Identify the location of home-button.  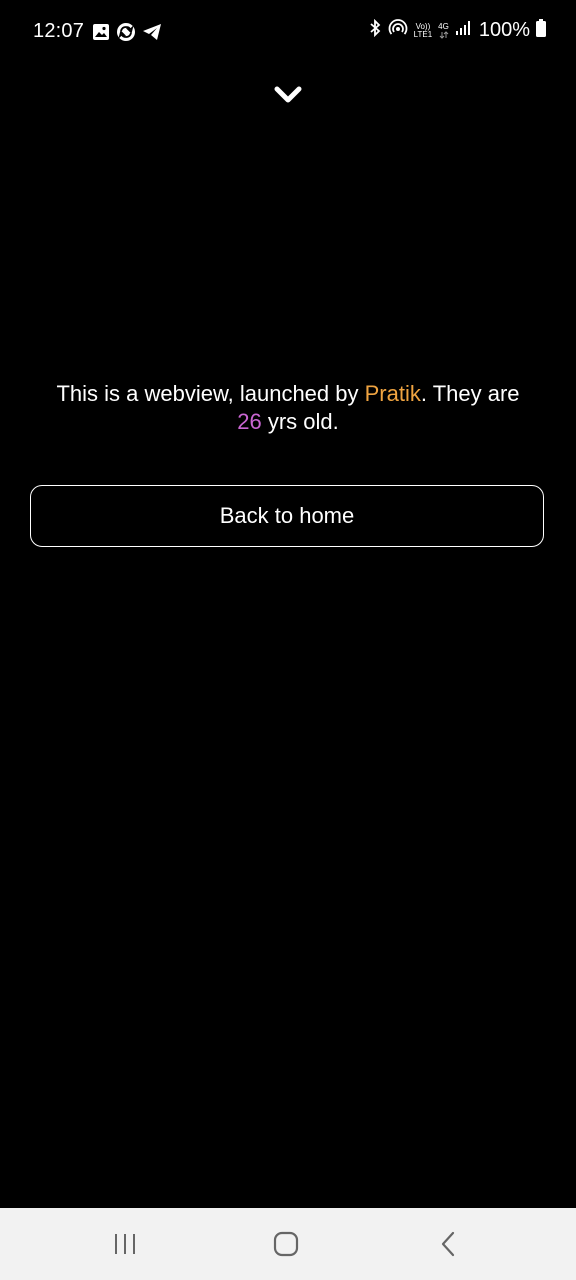
(286, 1244).